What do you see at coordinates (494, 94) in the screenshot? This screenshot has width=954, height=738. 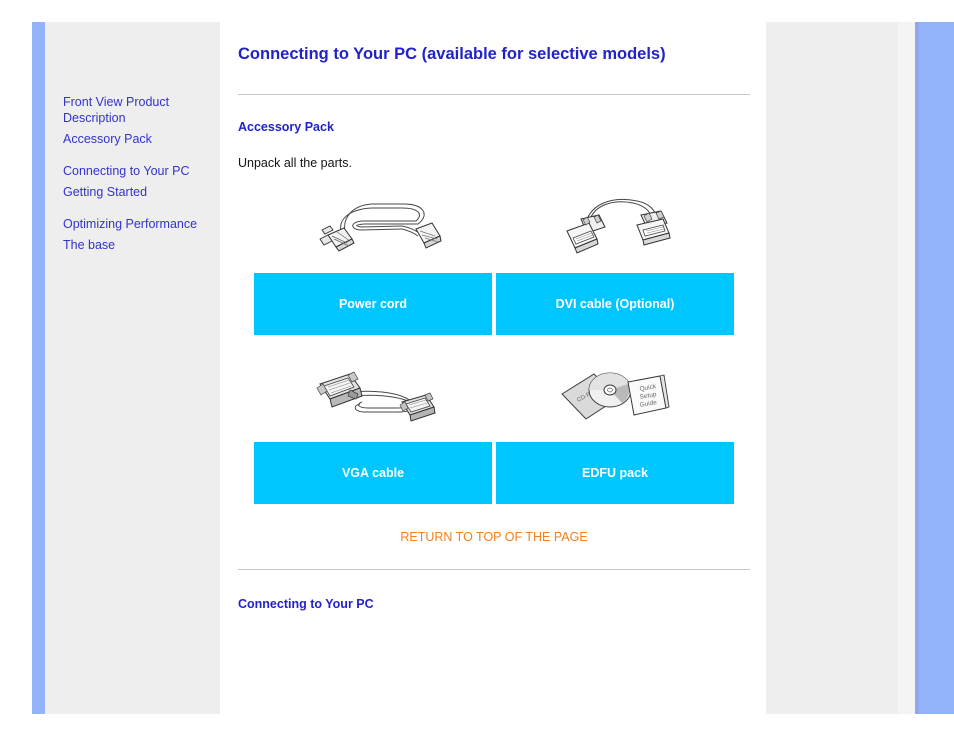 I see `title-divider` at bounding box center [494, 94].